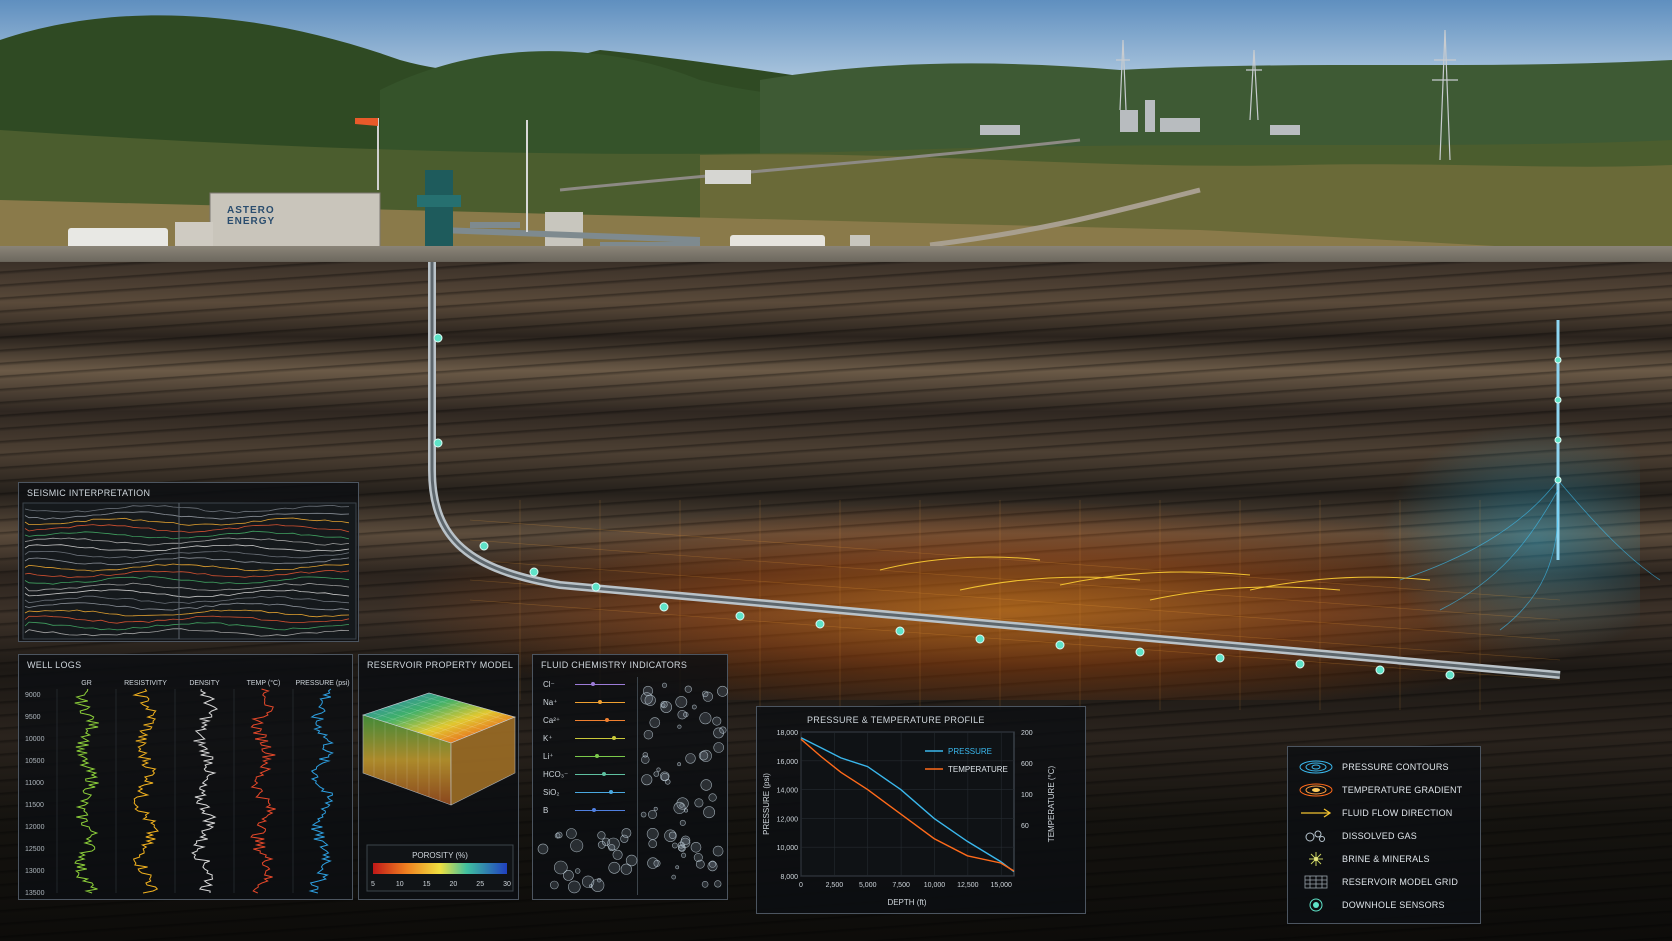 Image resolution: width=1672 pixels, height=941 pixels. What do you see at coordinates (766, 804) in the screenshot?
I see `pt-ylabel-left: PRESSURE (psi)` at bounding box center [766, 804].